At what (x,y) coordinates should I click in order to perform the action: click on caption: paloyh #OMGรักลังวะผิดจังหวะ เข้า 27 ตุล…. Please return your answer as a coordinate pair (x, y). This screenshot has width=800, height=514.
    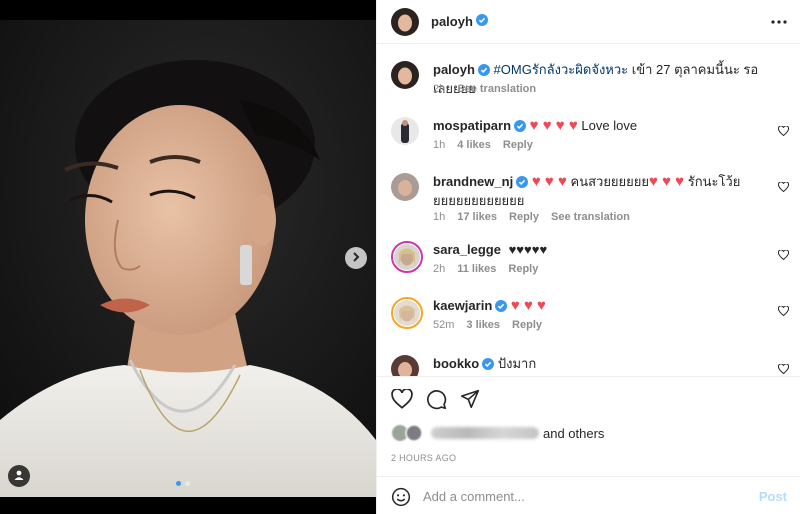
    Looking at the image, I should click on (591, 81).